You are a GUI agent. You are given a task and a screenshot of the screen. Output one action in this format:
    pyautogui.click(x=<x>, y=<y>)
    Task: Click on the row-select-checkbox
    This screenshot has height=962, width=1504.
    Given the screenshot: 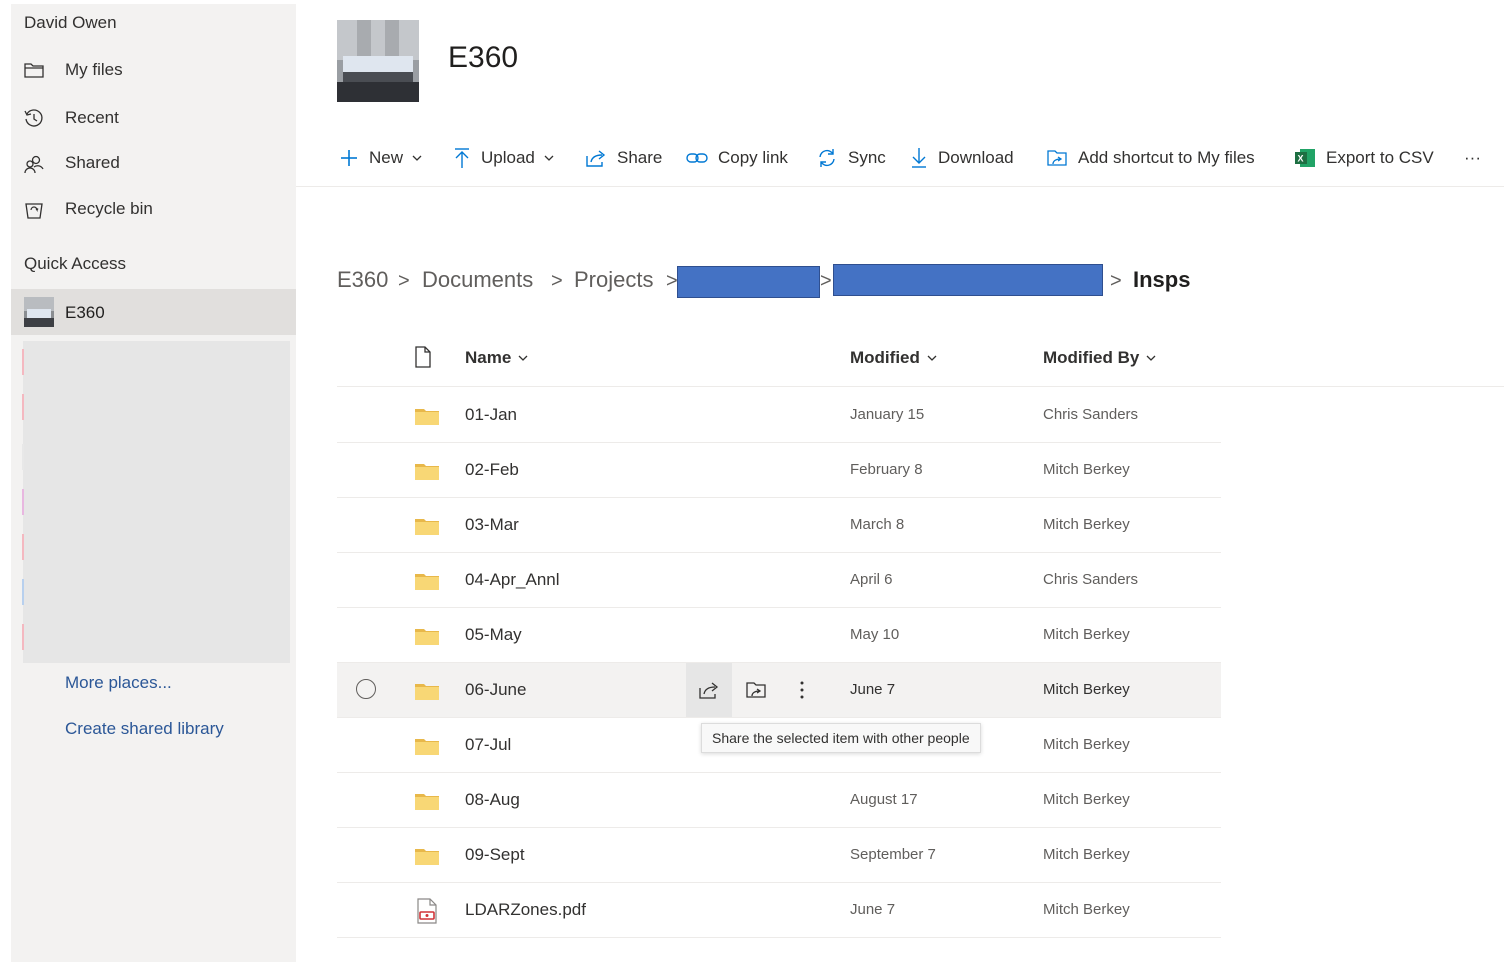 What is the action you would take?
    pyautogui.click(x=366, y=689)
    